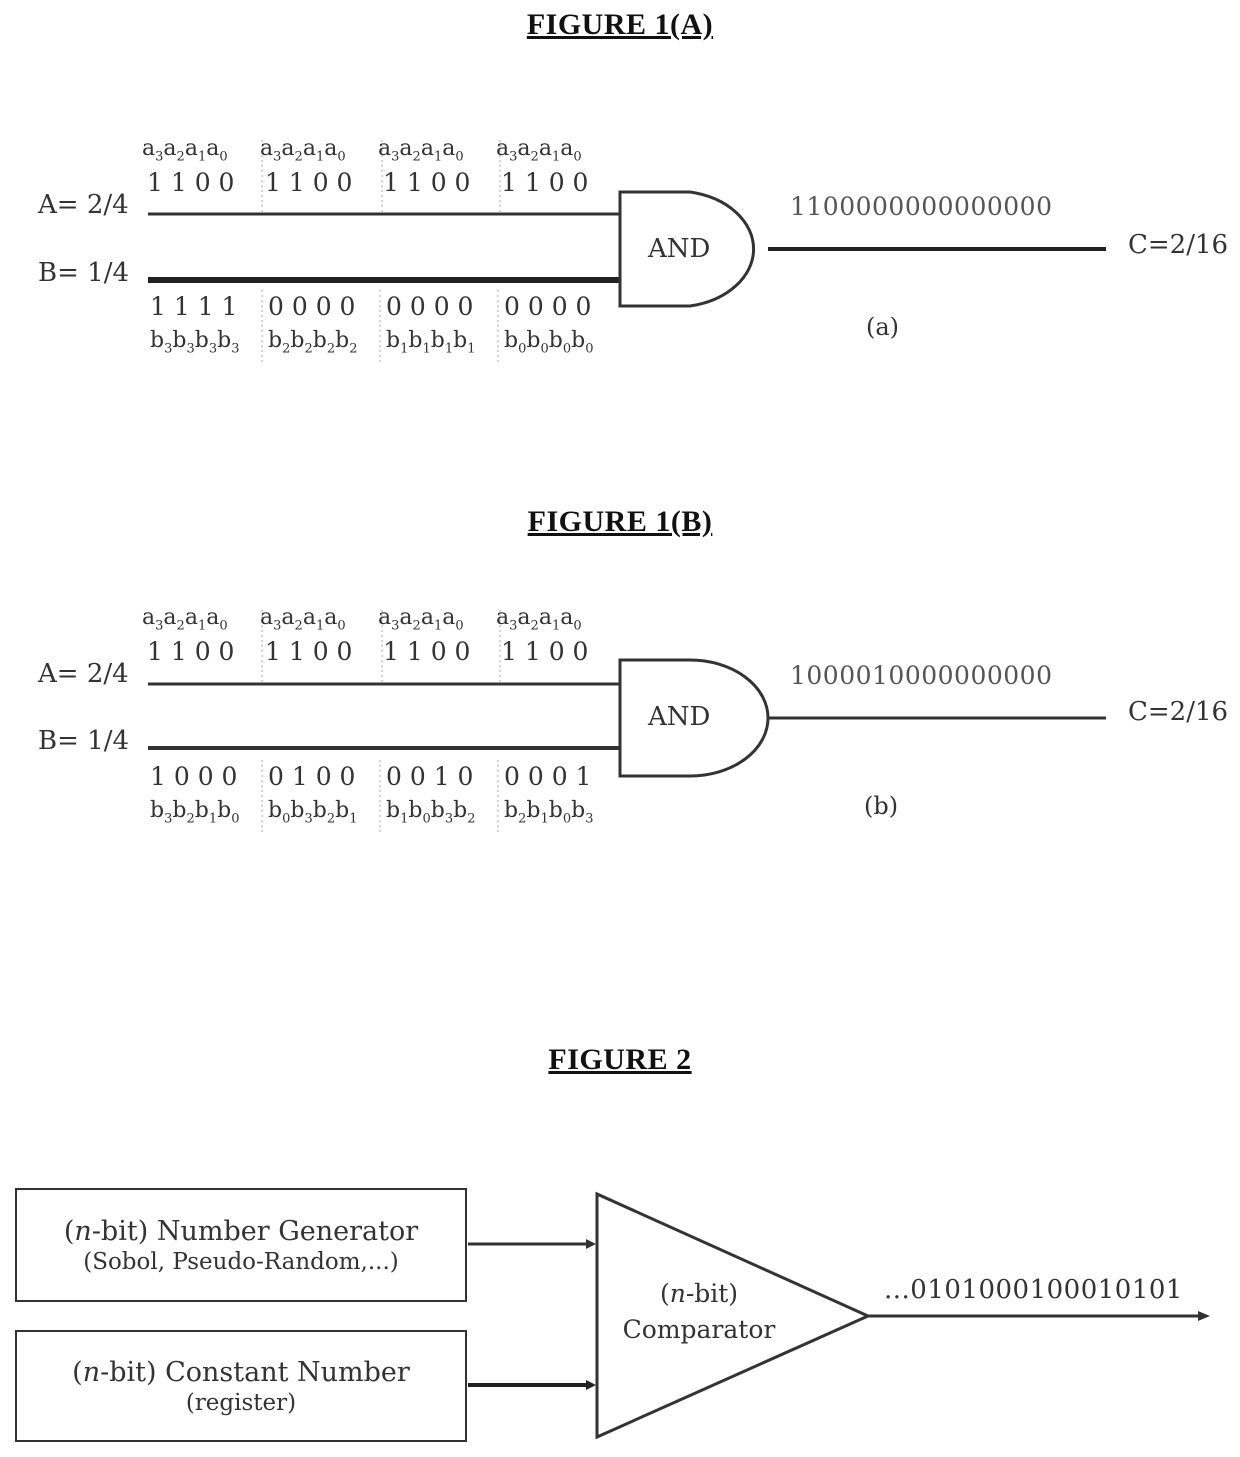  Describe the element at coordinates (83, 273) in the screenshot. I see `fig1a-input-b-label: B= 1/4` at that location.